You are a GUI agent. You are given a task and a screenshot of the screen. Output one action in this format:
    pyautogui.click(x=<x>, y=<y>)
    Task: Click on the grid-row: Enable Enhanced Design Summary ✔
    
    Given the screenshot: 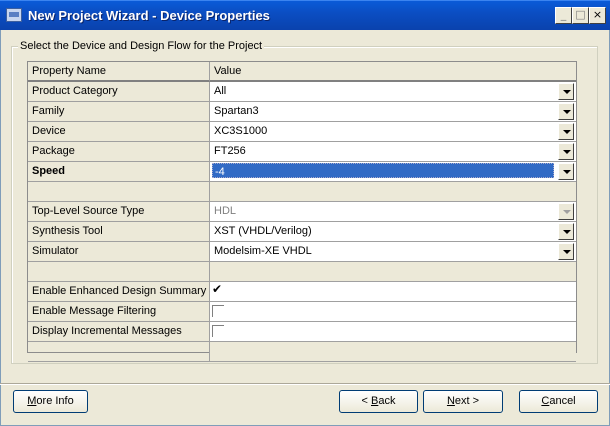 What is the action you would take?
    pyautogui.click(x=302, y=292)
    